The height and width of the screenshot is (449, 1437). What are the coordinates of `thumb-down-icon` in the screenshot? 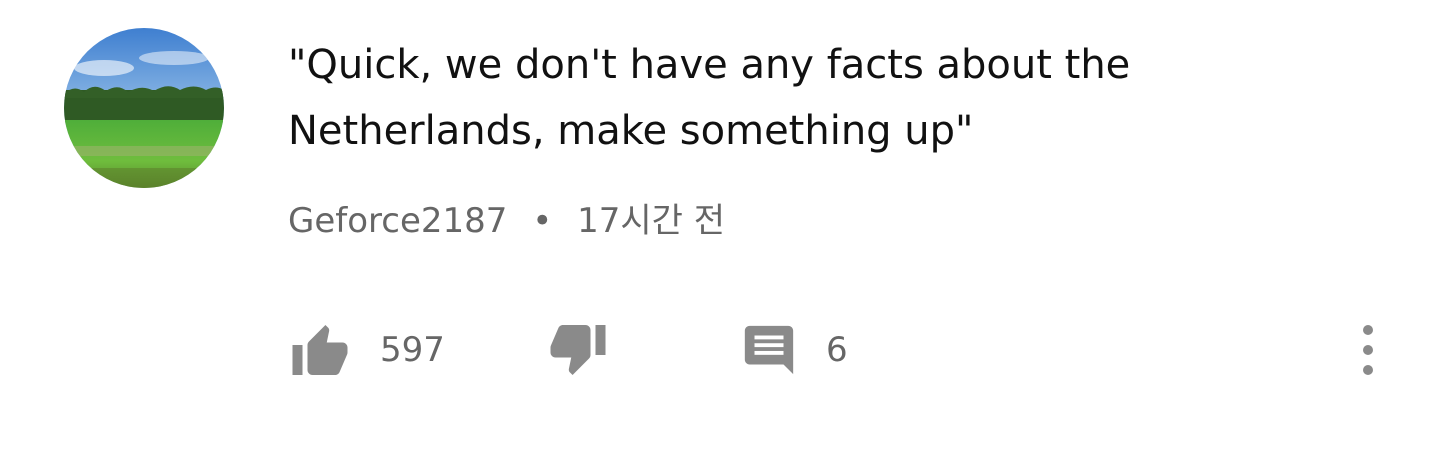 It's located at (578, 350).